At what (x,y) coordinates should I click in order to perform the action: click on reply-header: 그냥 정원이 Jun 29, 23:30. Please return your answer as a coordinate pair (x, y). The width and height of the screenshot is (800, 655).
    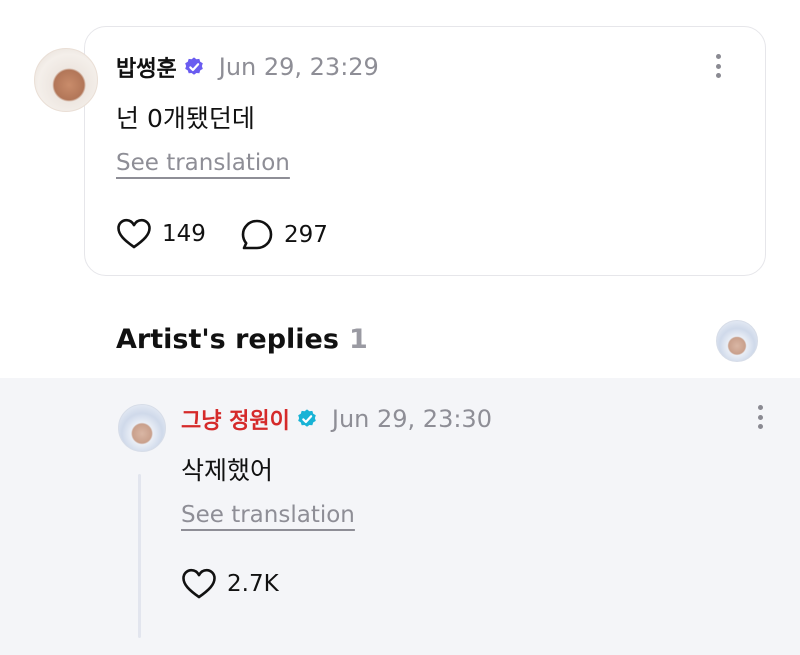
    Looking at the image, I should click on (336, 419).